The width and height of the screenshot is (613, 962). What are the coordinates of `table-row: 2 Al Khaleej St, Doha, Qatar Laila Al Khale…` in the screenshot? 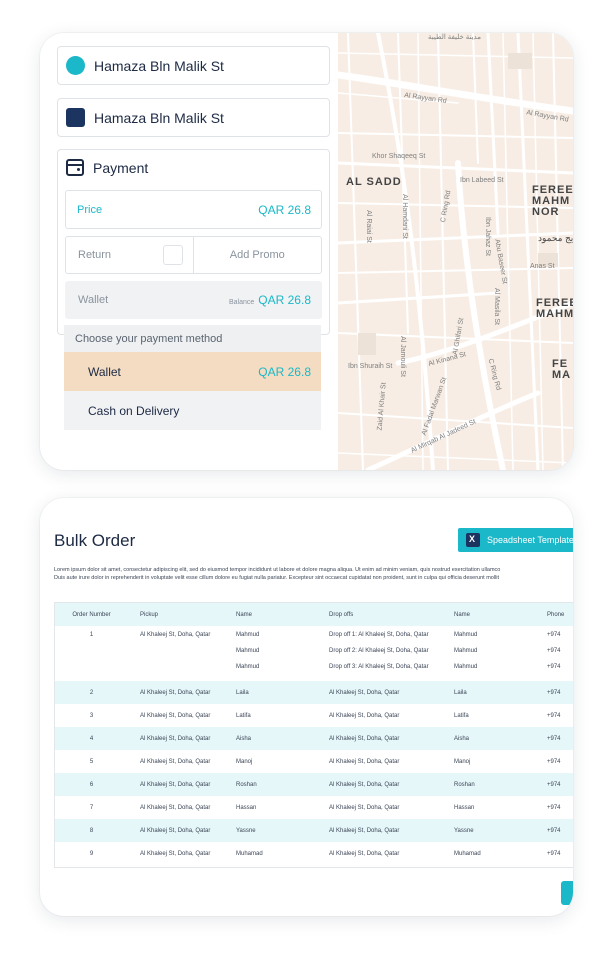 It's located at (314, 692).